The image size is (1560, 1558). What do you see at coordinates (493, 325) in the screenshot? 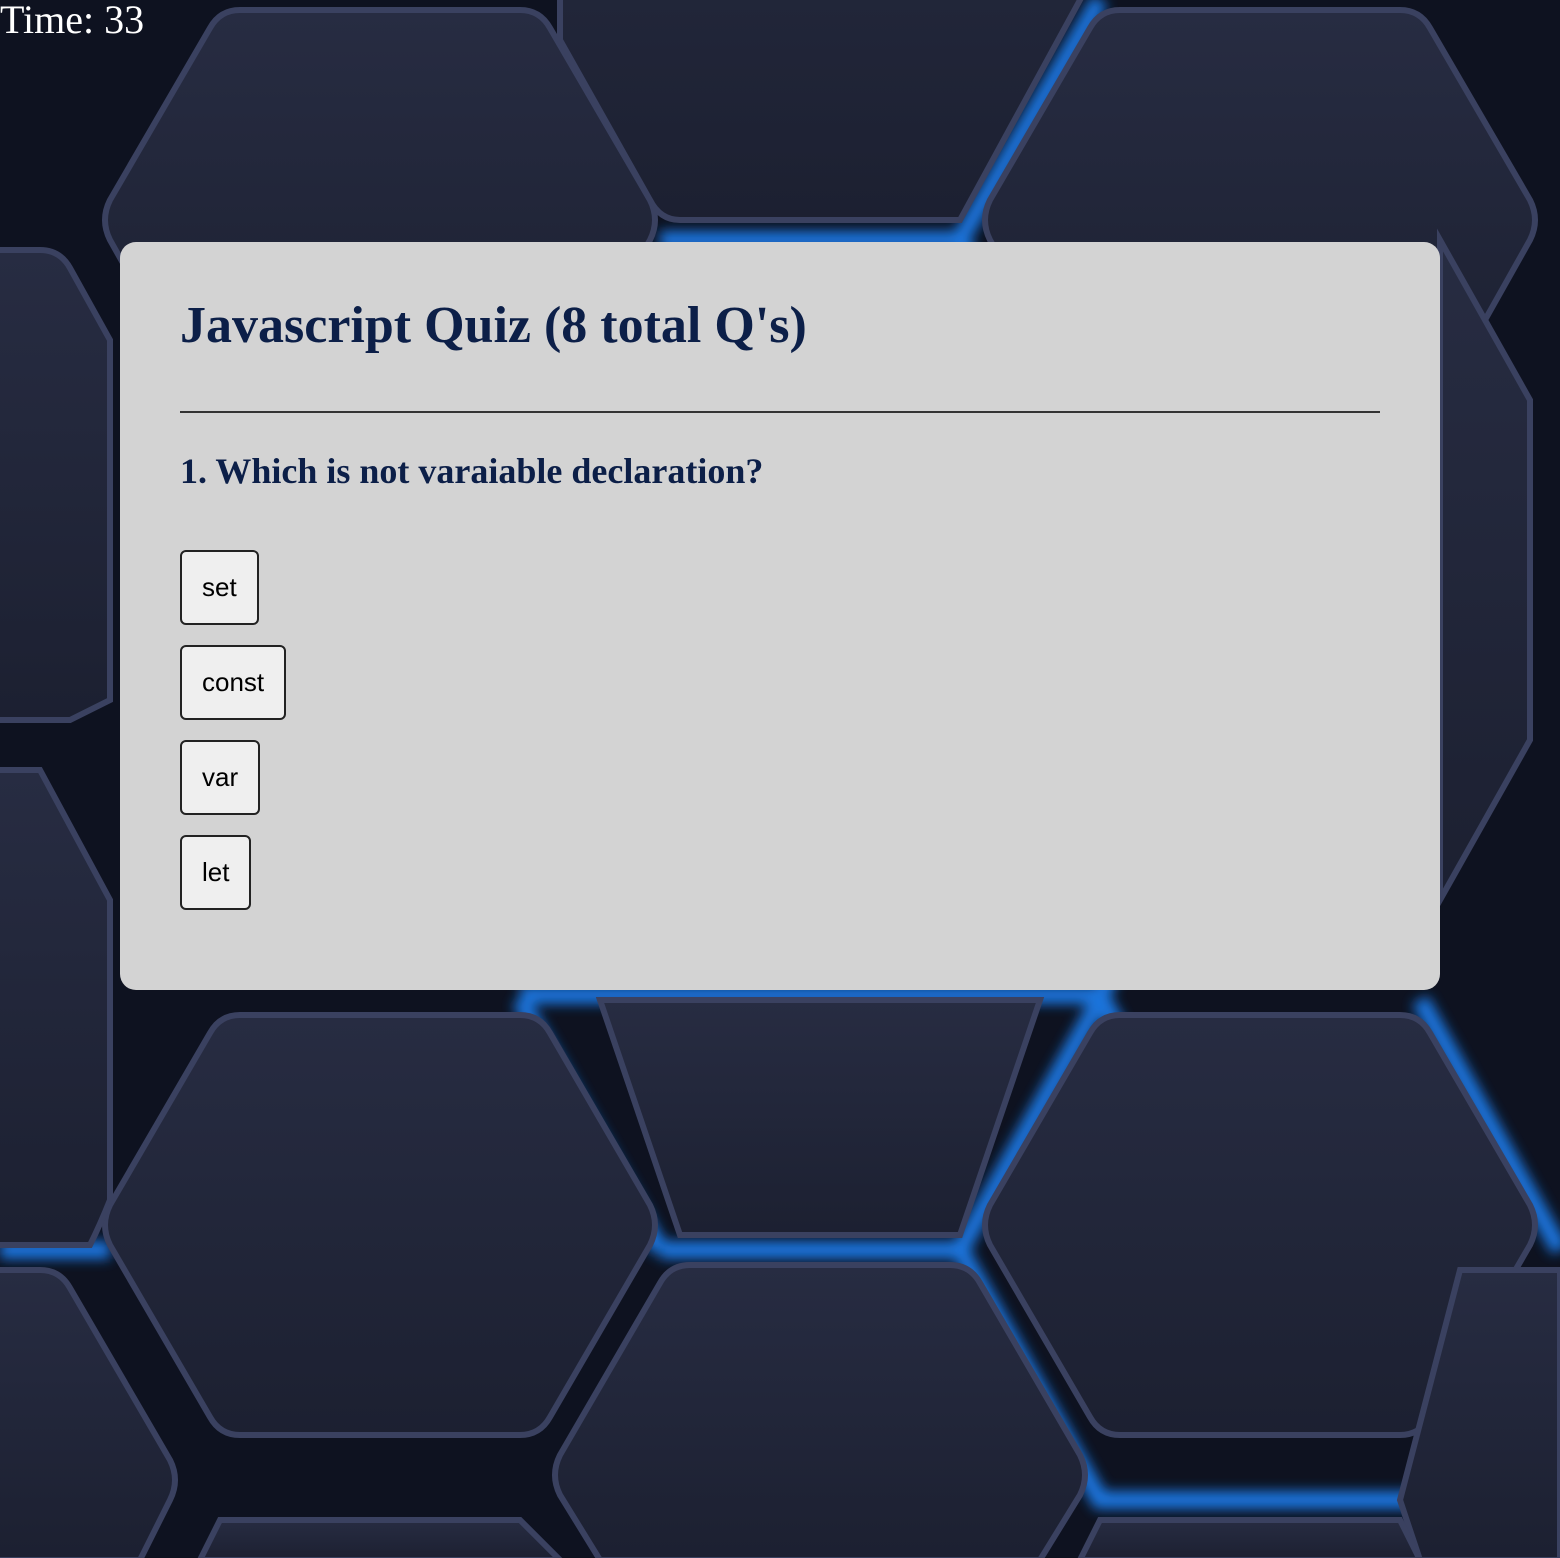
I see `quiz-title: Javascript Quiz (8 total Q's)` at bounding box center [493, 325].